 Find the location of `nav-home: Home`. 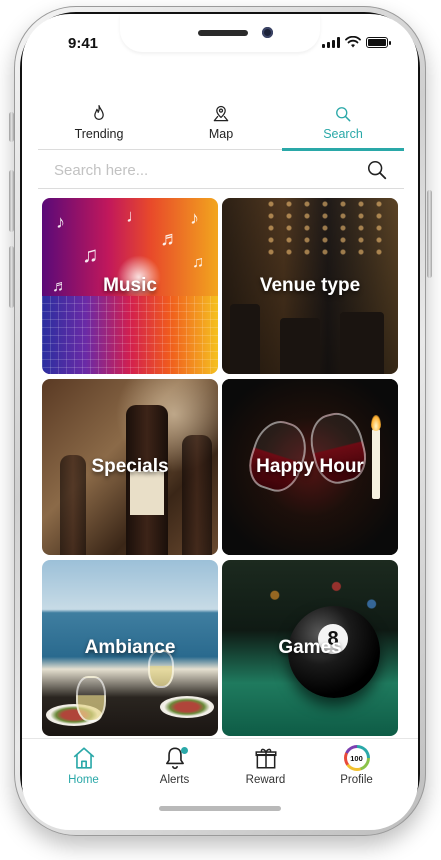

nav-home: Home is located at coordinates (84, 767).